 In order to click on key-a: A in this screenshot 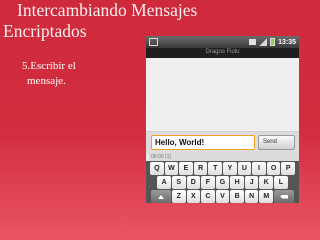, I will do `click(164, 182)`.